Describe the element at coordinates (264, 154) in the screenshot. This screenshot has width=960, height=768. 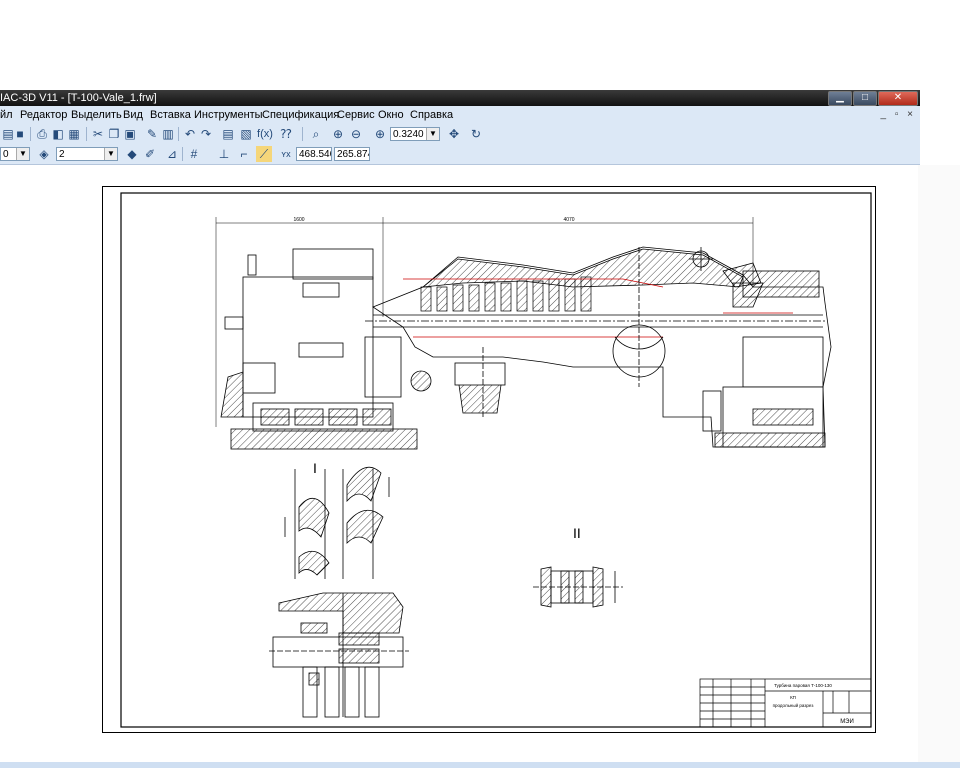
I see `round-icon: ⟋` at that location.